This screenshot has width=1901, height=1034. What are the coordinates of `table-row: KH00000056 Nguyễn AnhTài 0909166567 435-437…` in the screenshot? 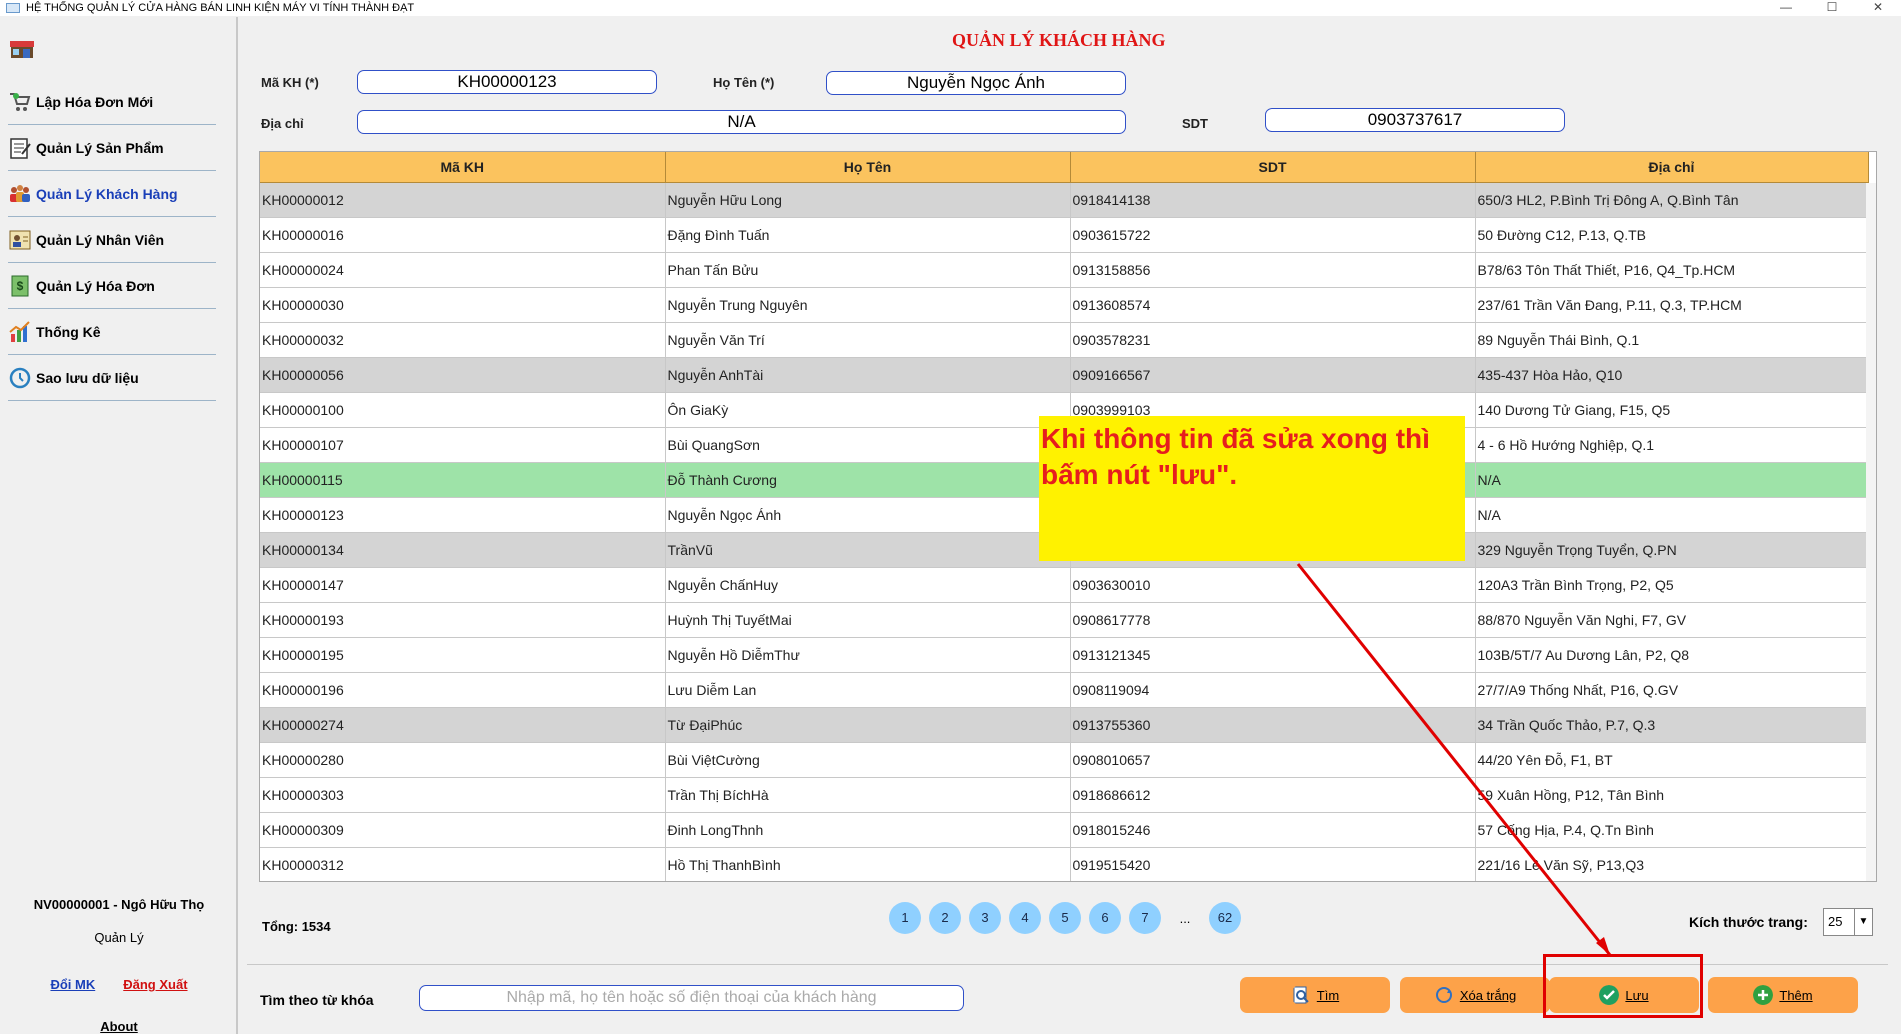 It's located at (1064, 375).